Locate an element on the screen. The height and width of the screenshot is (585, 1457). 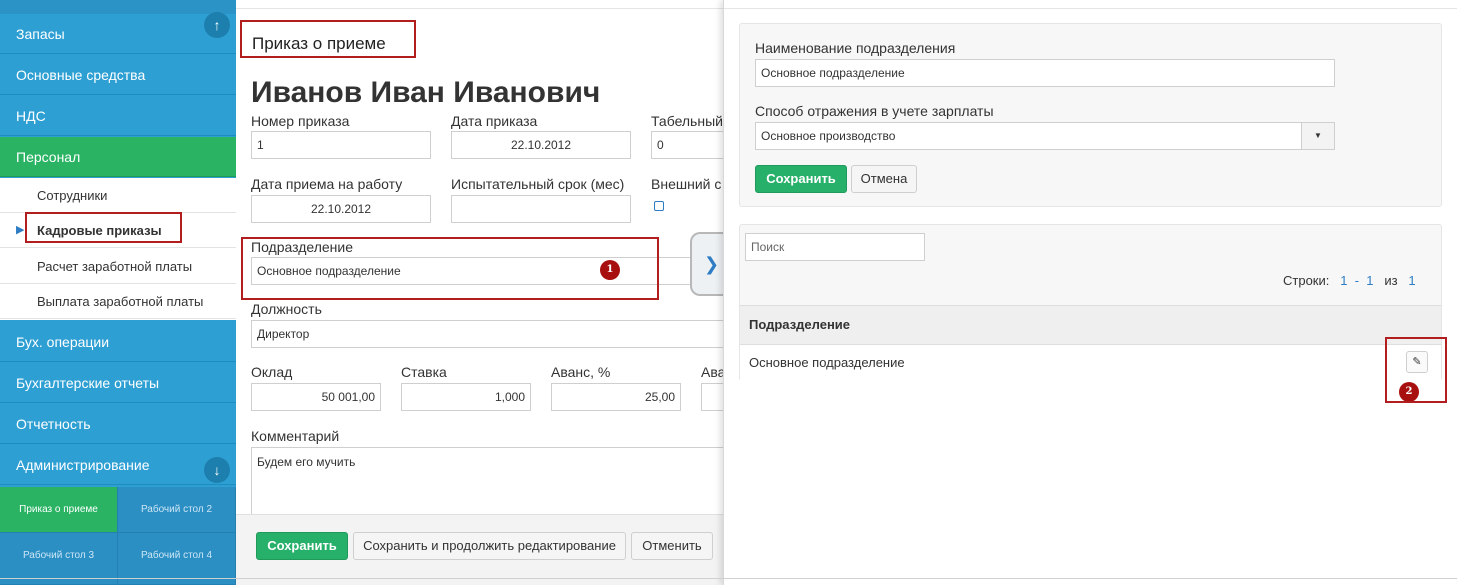
external-checkbox is located at coordinates (659, 206).